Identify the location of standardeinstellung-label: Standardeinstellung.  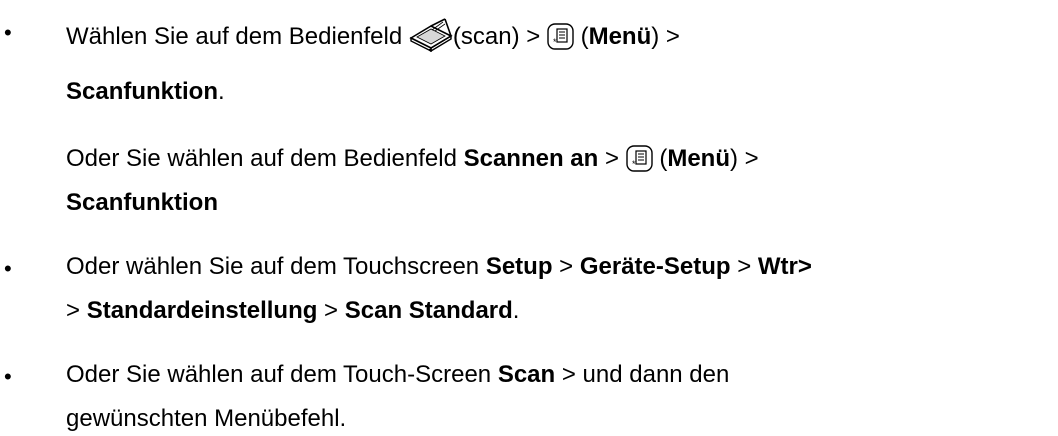
(202, 310).